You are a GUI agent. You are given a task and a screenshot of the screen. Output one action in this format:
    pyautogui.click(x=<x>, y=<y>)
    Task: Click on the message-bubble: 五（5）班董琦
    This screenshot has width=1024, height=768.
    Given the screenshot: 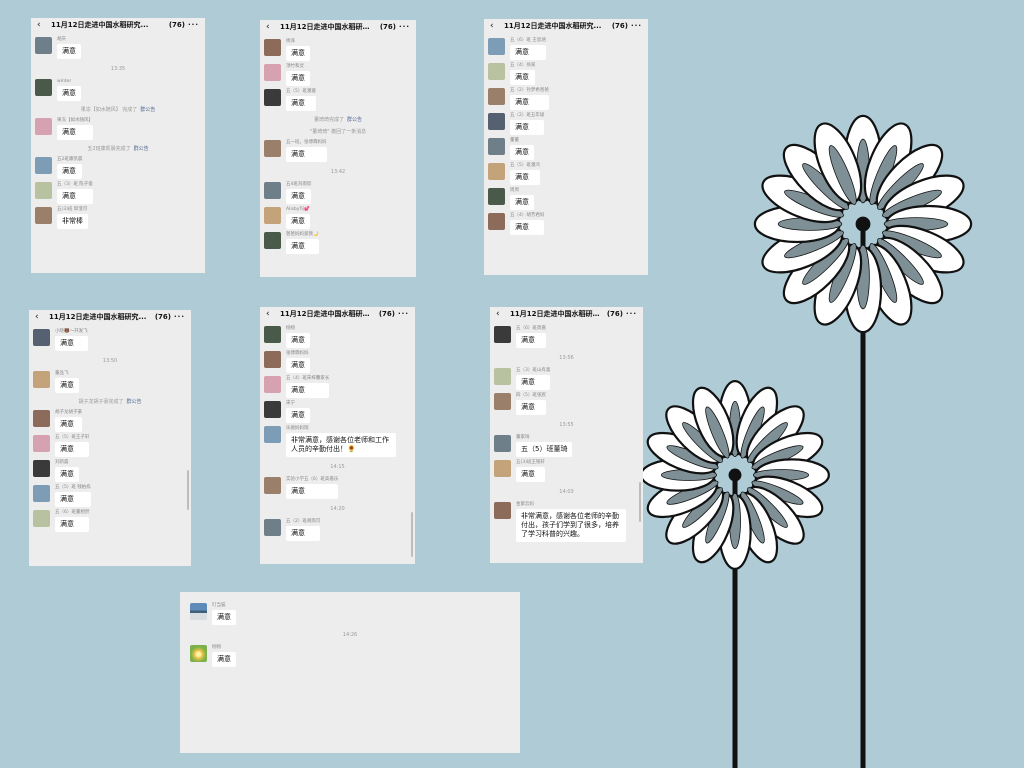 What is the action you would take?
    pyautogui.click(x=544, y=449)
    